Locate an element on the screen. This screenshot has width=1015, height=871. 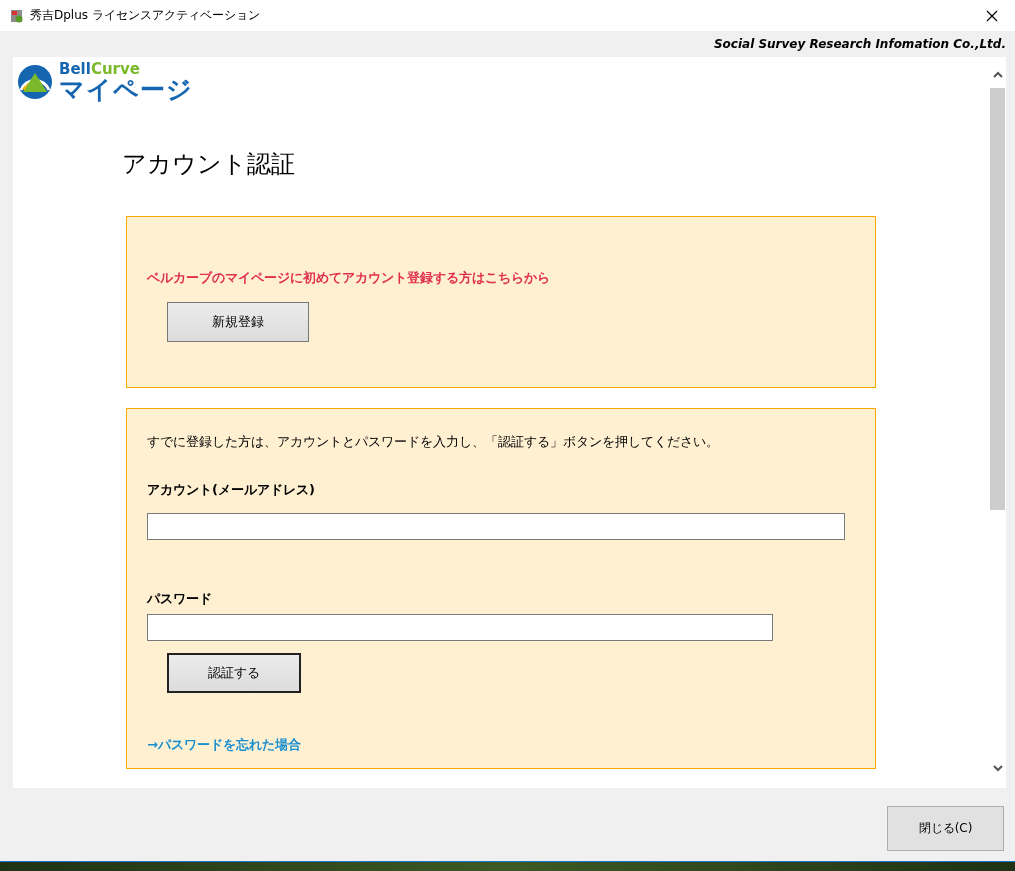
app-icon is located at coordinates (17, 15).